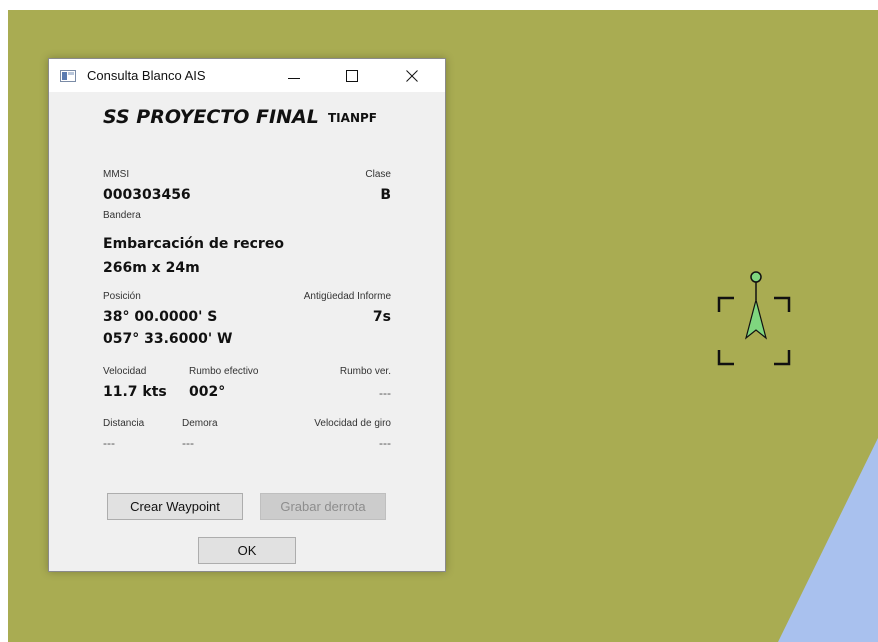  I want to click on minimize-button, so click(294, 75).